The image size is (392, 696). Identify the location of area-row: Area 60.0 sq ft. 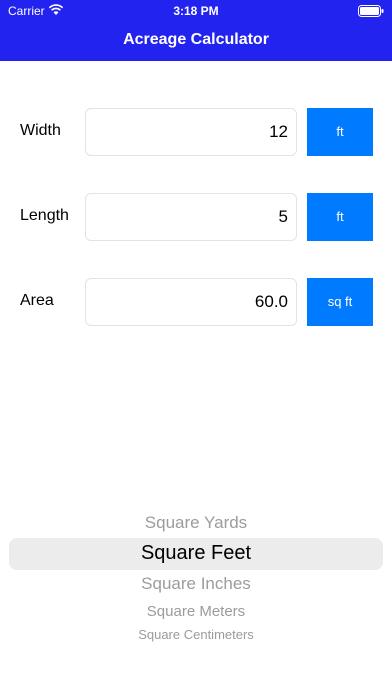
(196, 302).